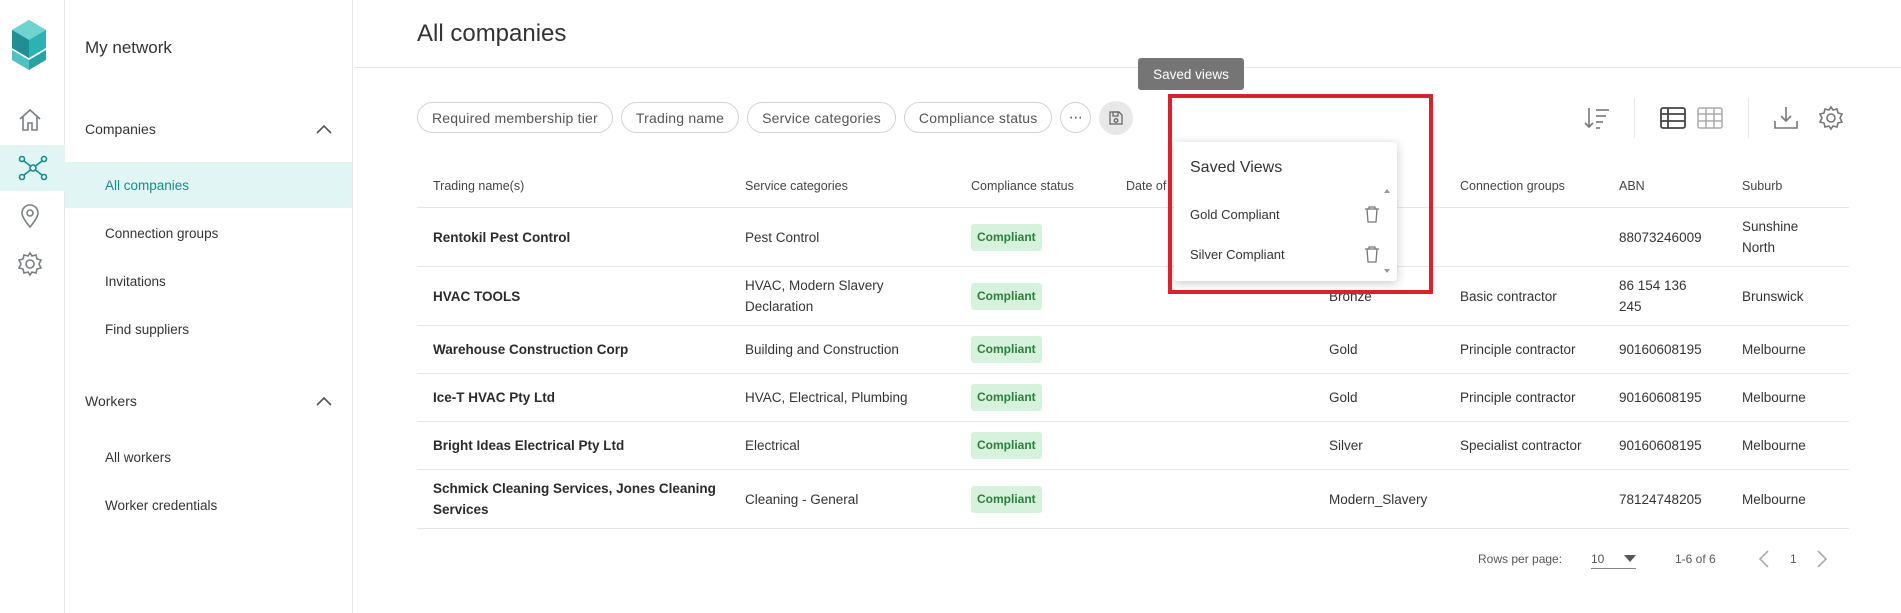 This screenshot has width=1901, height=613. I want to click on previous-page-button, so click(1764, 559).